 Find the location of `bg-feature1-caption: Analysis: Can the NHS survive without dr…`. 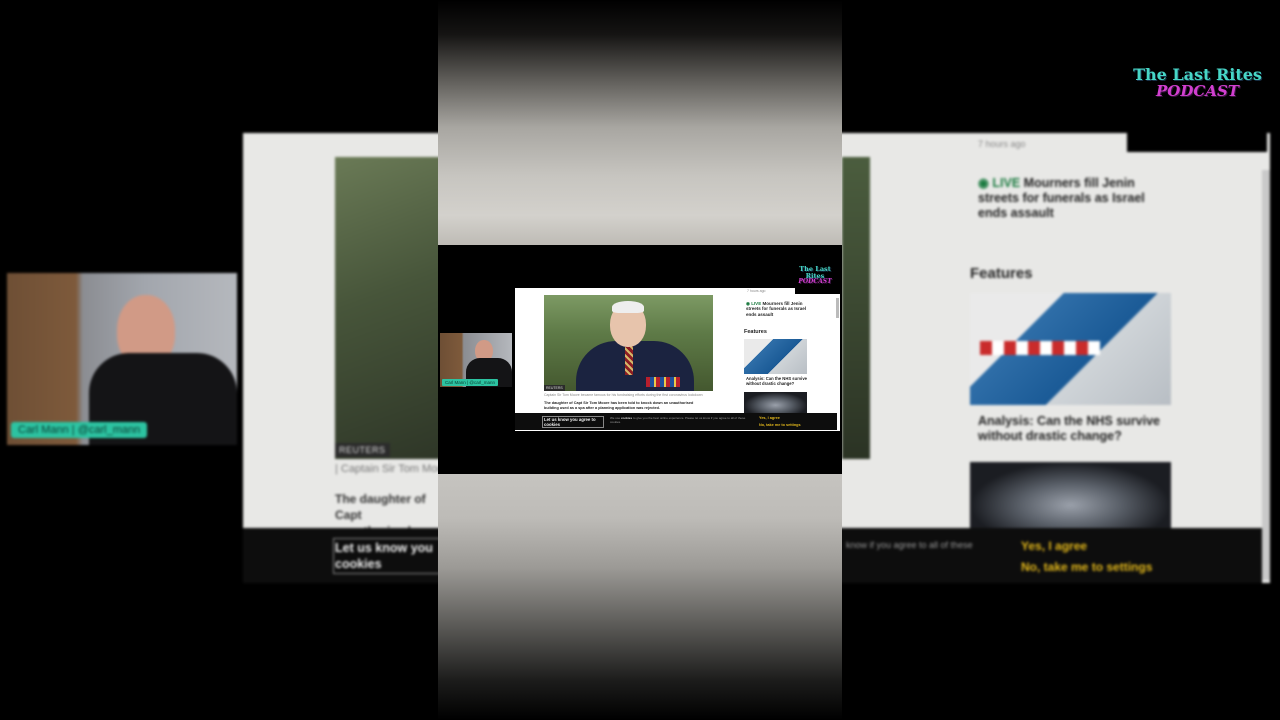

bg-feature1-caption: Analysis: Can the NHS survive without dr… is located at coordinates (1073, 429).